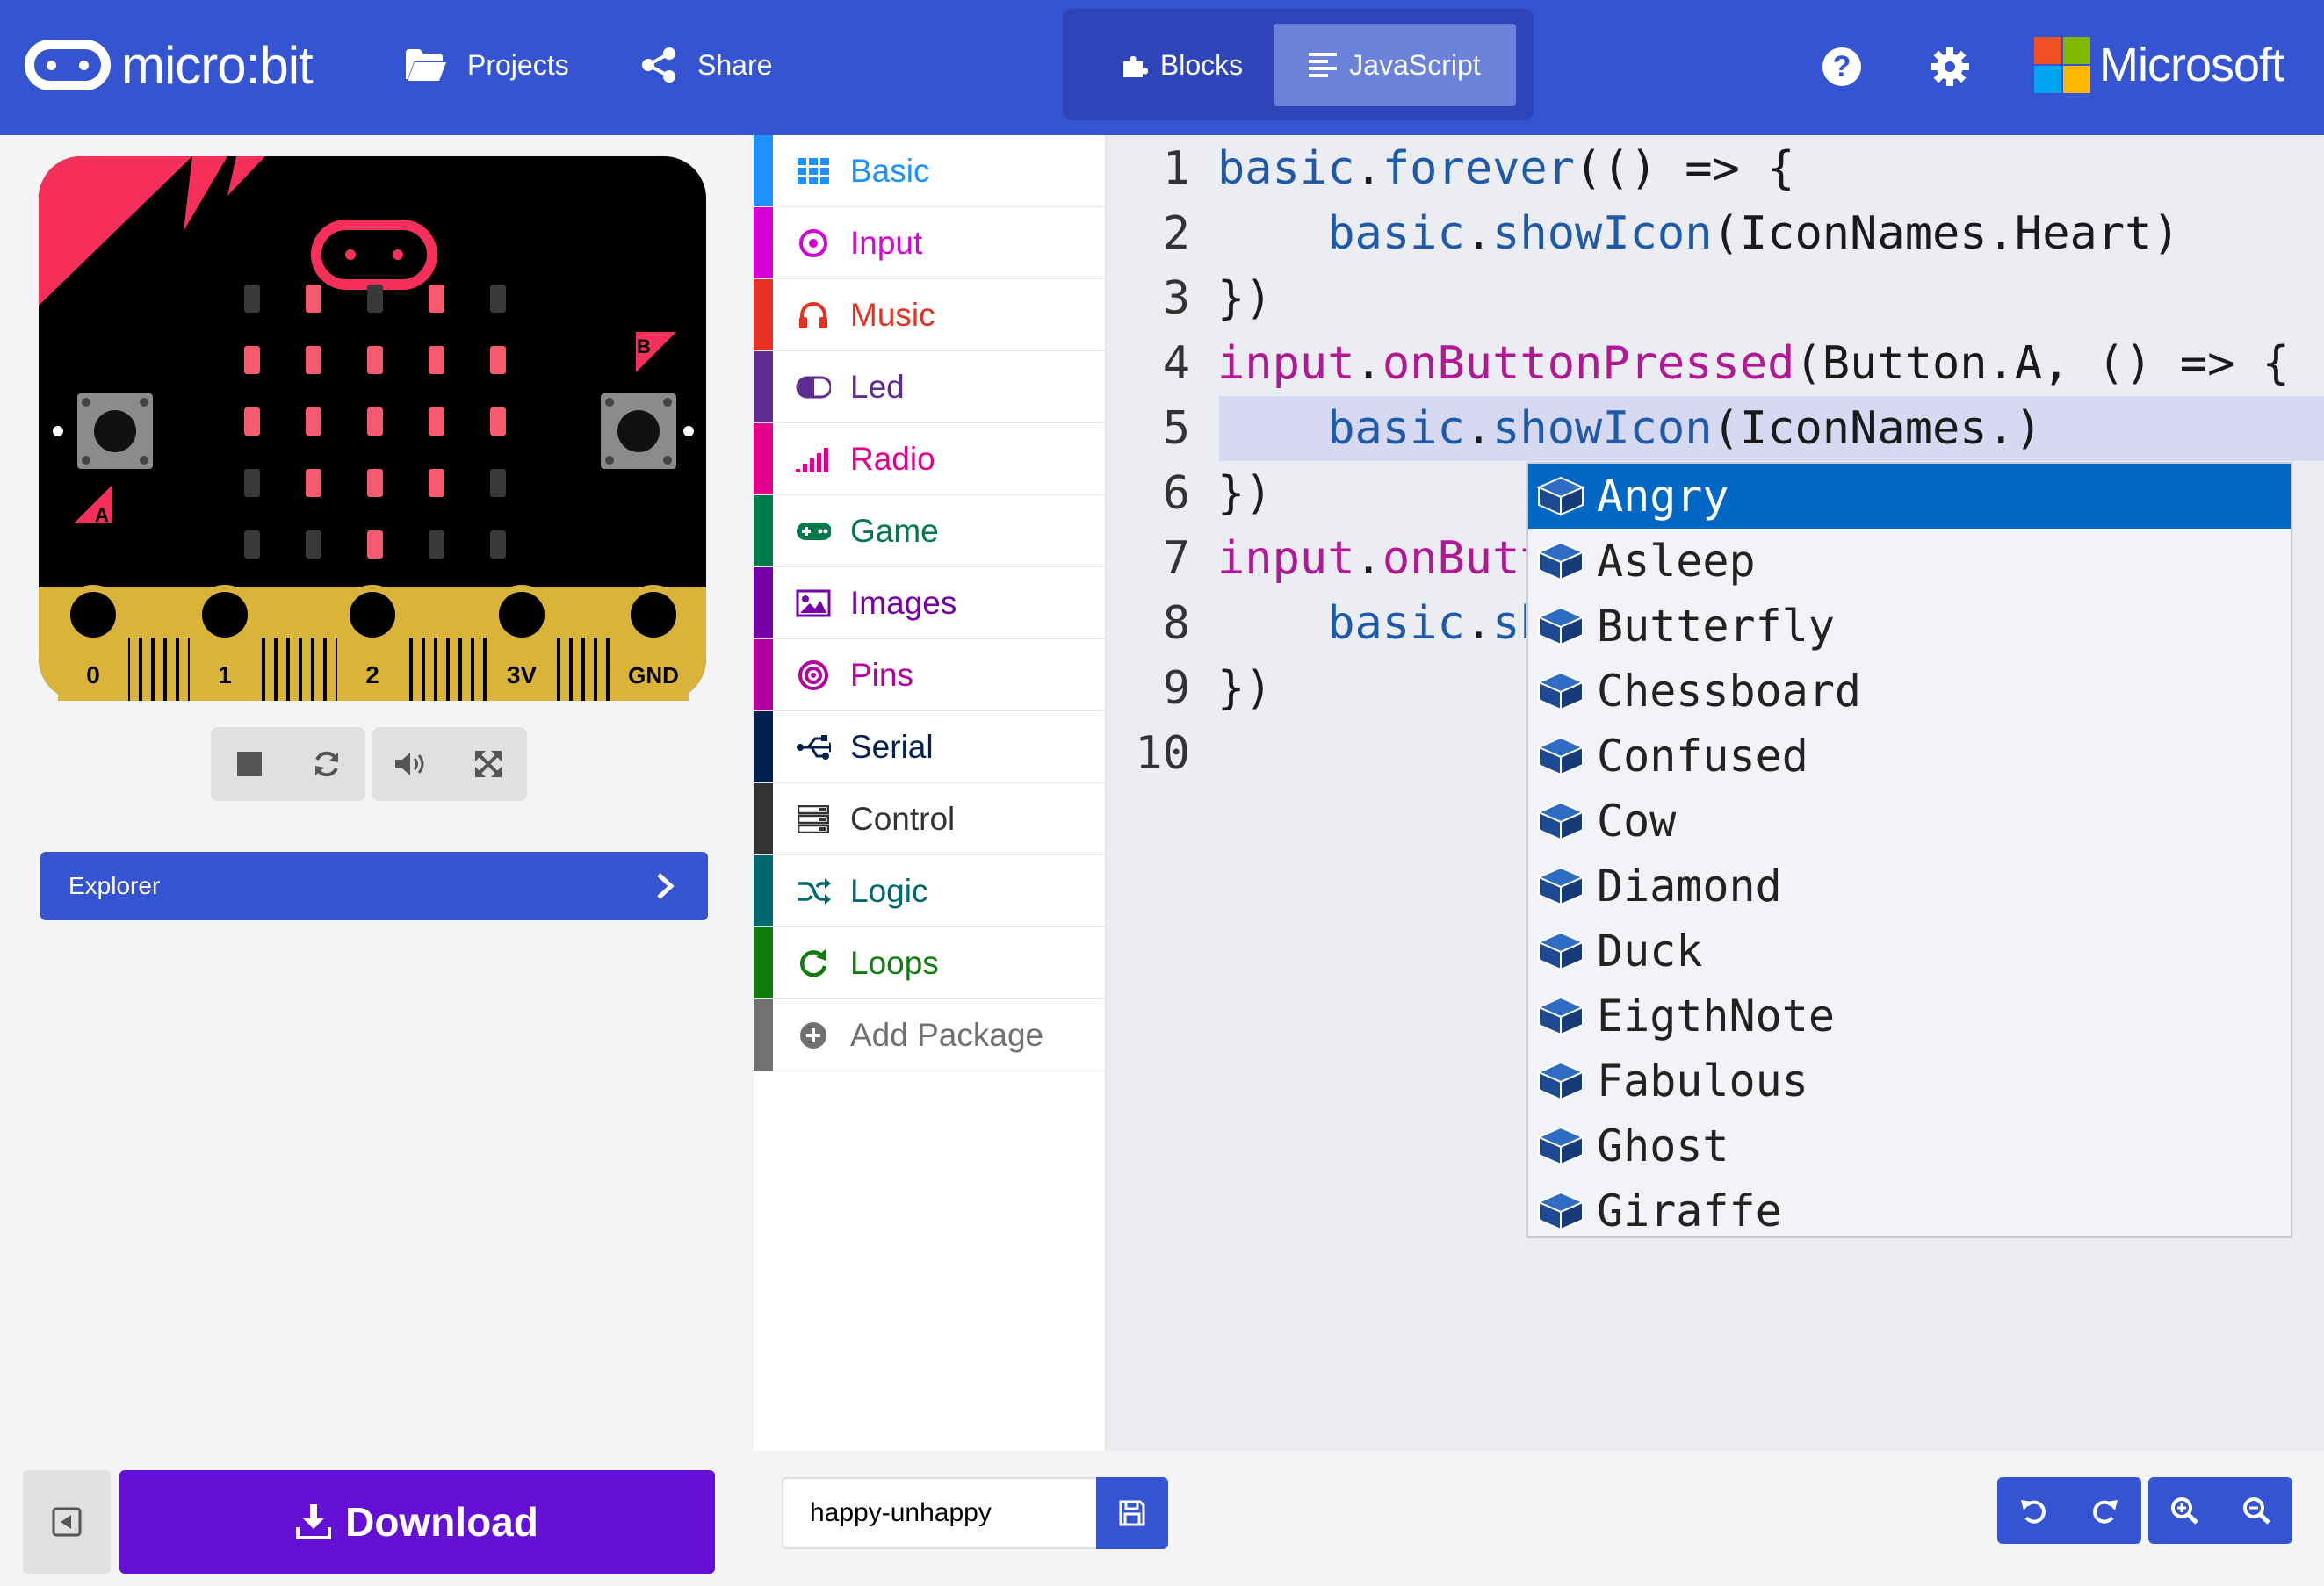 The image size is (2324, 1586). What do you see at coordinates (929, 747) in the screenshot?
I see `toolbox-category-serial: Serial` at bounding box center [929, 747].